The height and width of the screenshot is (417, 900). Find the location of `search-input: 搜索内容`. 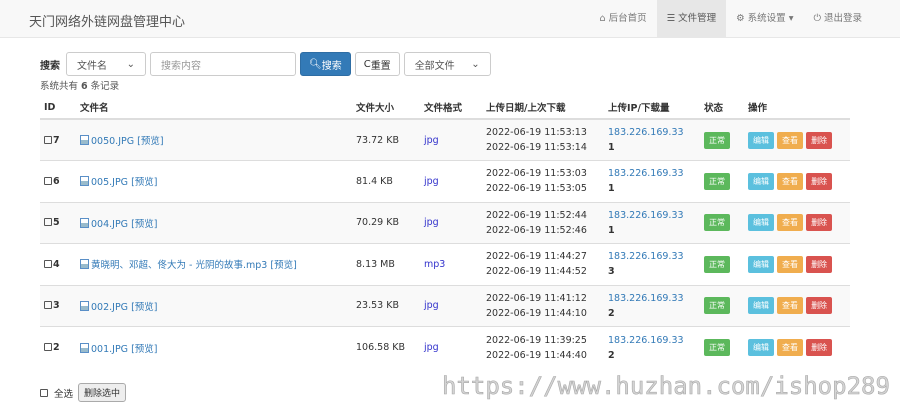

search-input: 搜索内容 is located at coordinates (223, 64).